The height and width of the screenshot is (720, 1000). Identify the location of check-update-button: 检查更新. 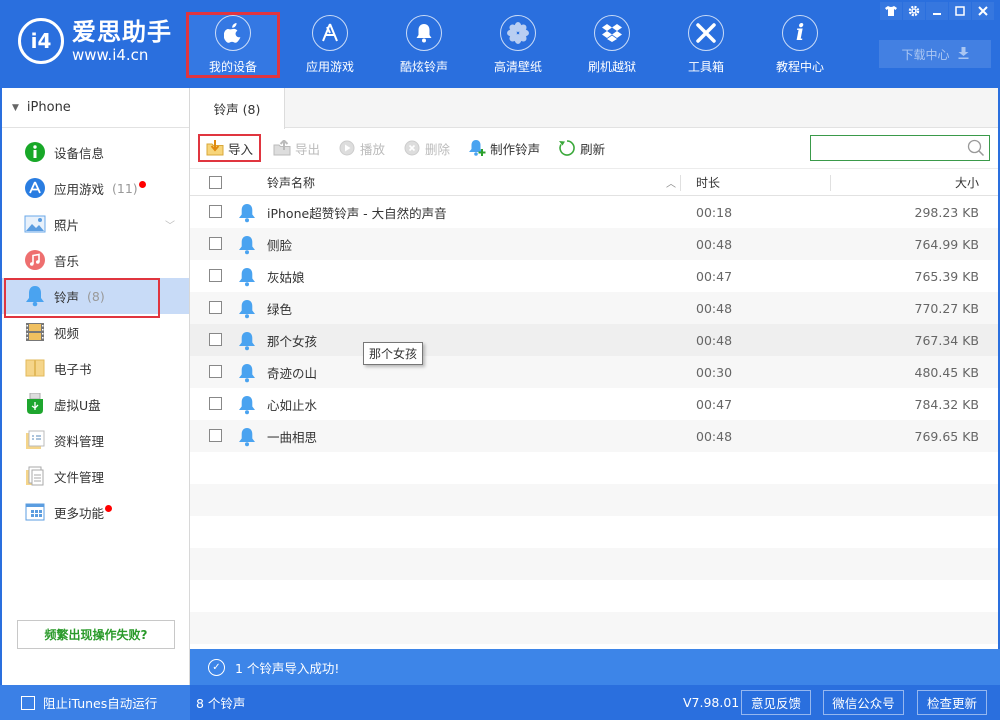
(952, 702).